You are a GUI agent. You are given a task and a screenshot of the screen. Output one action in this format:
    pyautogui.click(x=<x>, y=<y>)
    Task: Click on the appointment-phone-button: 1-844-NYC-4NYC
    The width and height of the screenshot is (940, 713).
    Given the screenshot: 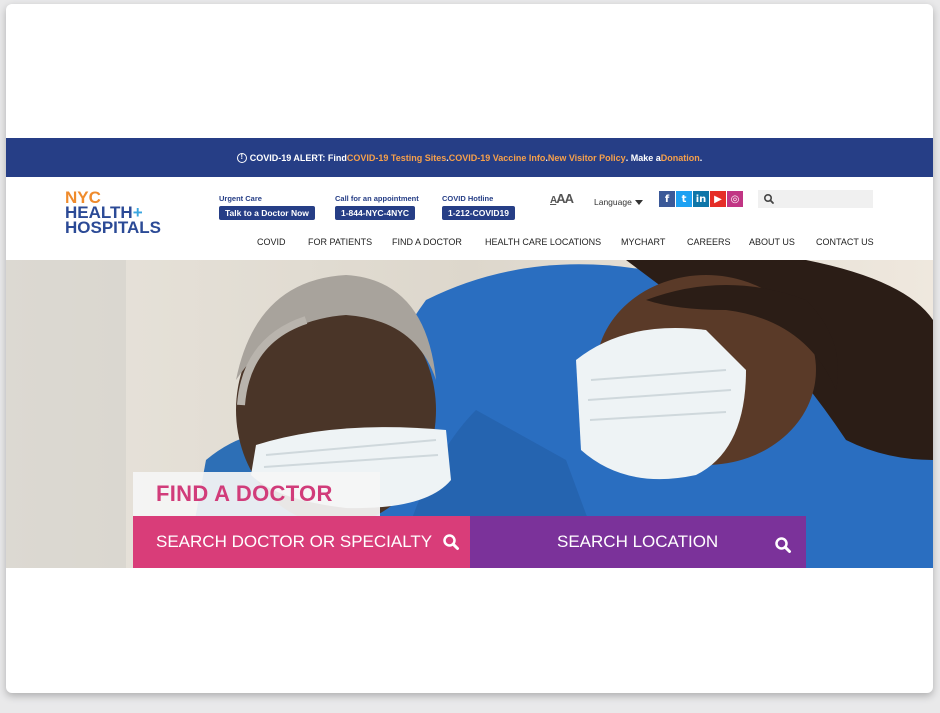 What is the action you would take?
    pyautogui.click(x=375, y=213)
    